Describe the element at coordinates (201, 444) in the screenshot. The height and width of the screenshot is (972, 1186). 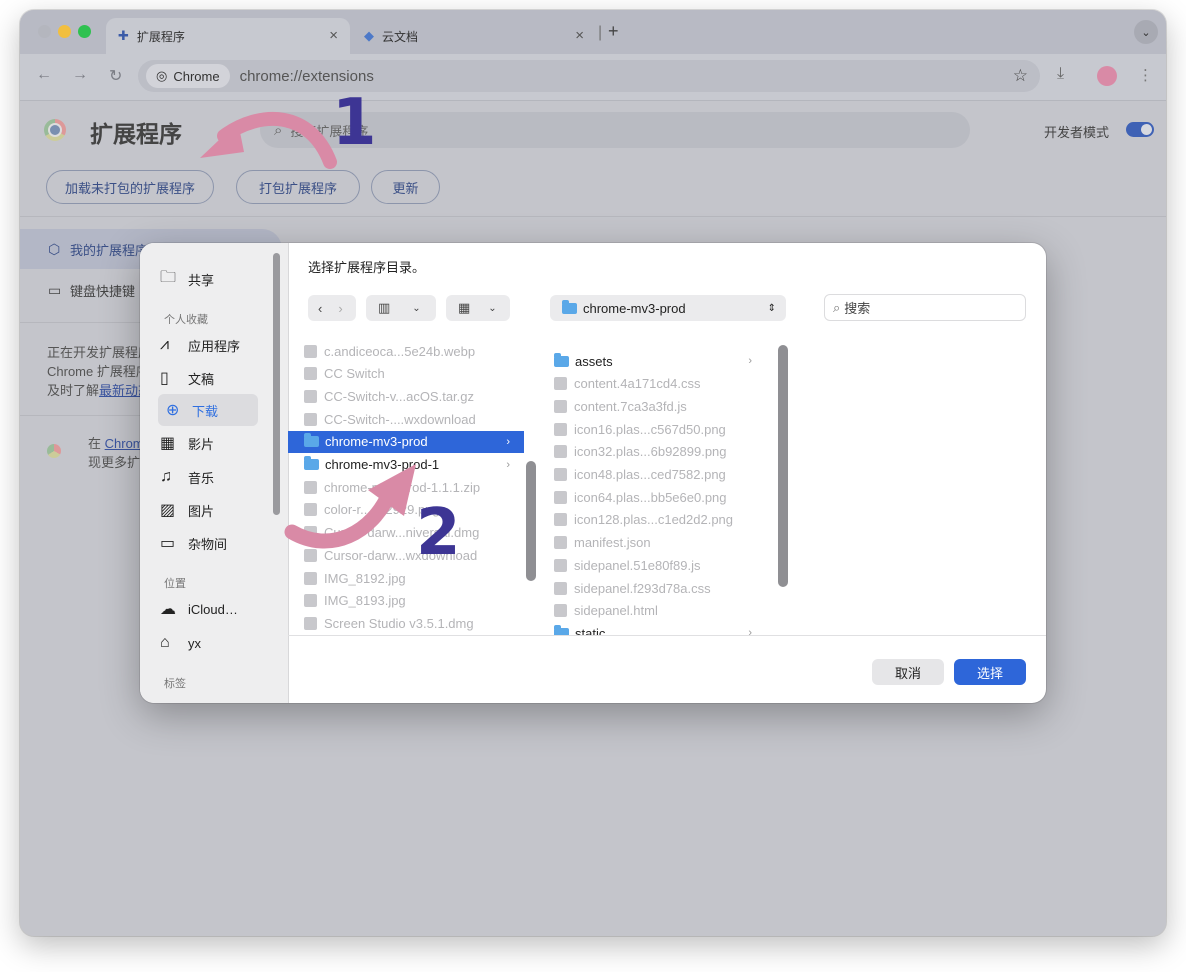
I see `sidebar-item-label: 影片` at that location.